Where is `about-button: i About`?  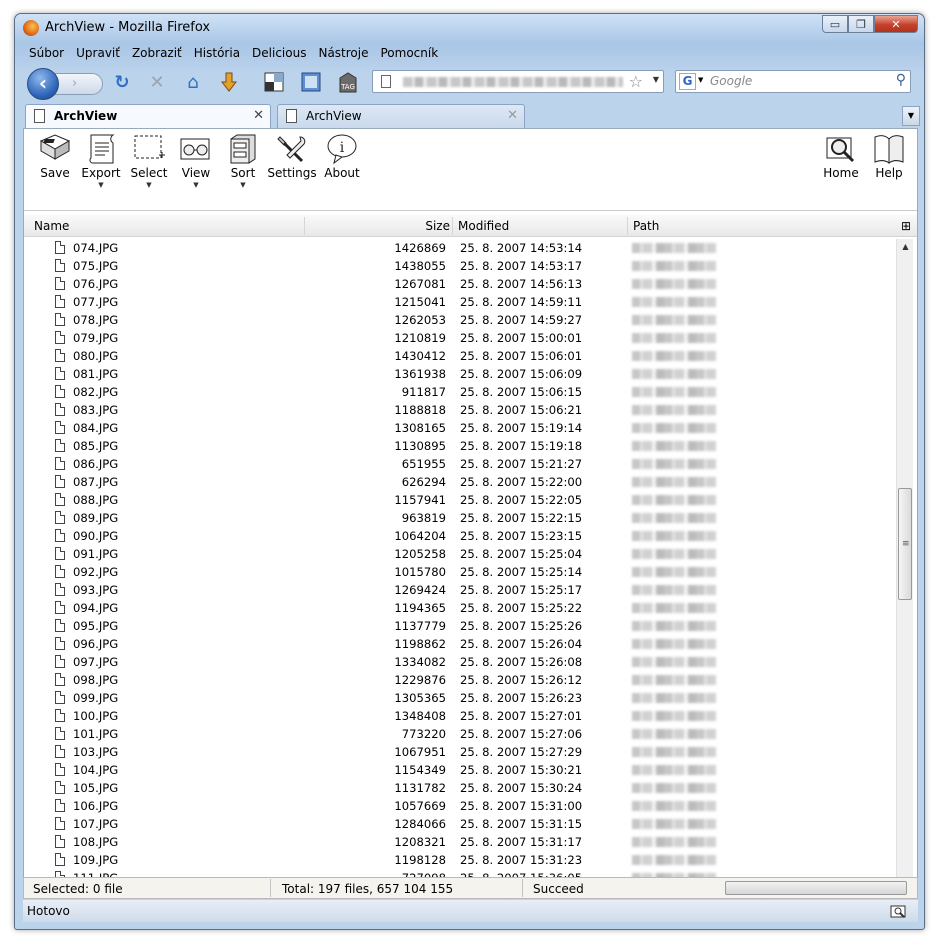 about-button: i About is located at coordinates (342, 156).